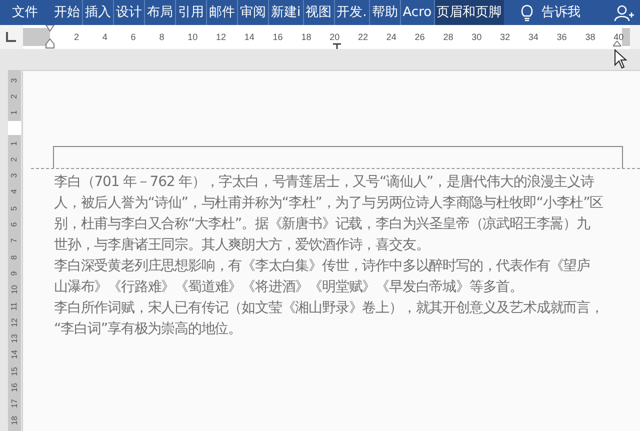 The width and height of the screenshot is (640, 431). I want to click on ruler-number: 22, so click(363, 37).